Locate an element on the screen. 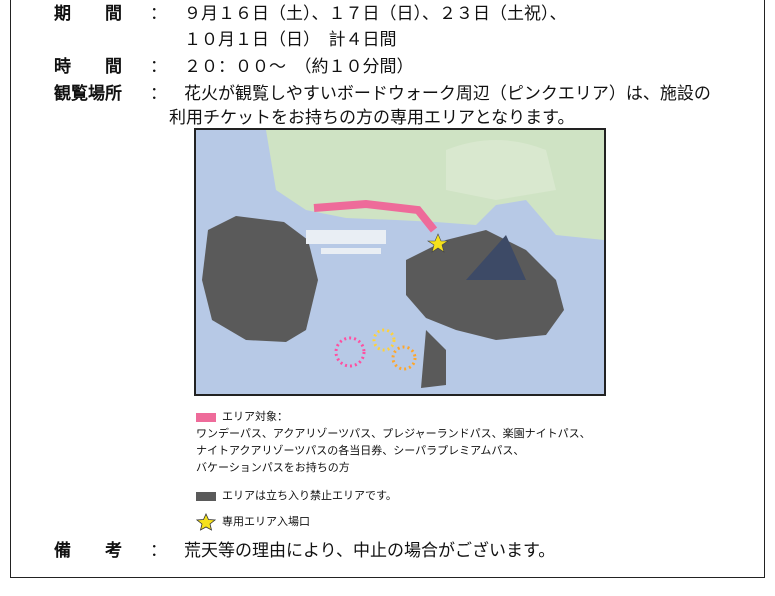  star-icon is located at coordinates (206, 522).